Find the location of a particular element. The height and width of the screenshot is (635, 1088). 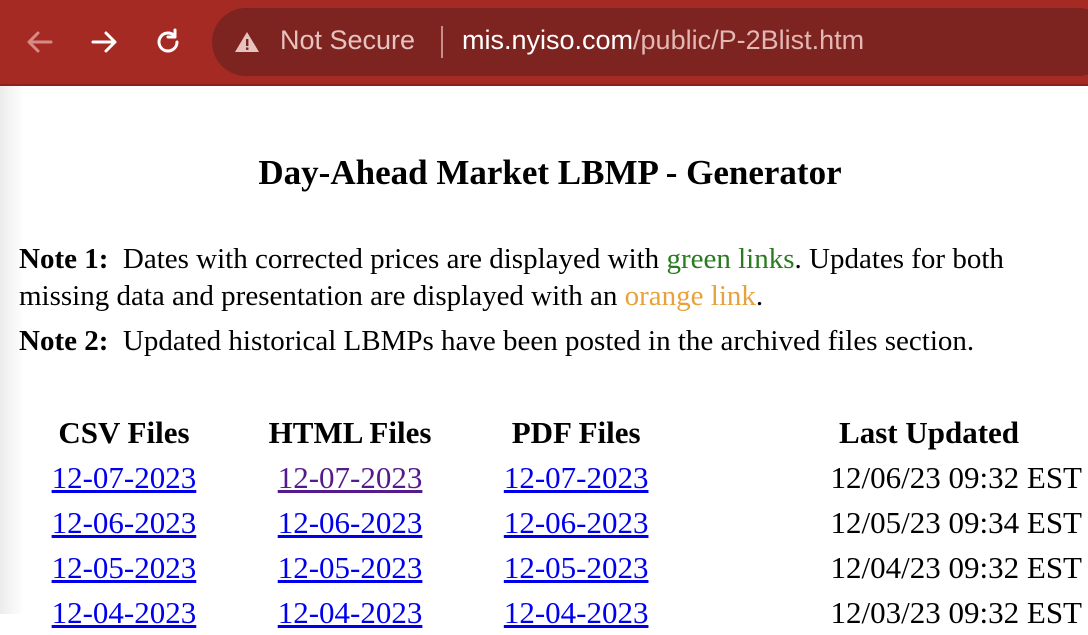

pdf-file-link: 12-07-2023 is located at coordinates (576, 477).